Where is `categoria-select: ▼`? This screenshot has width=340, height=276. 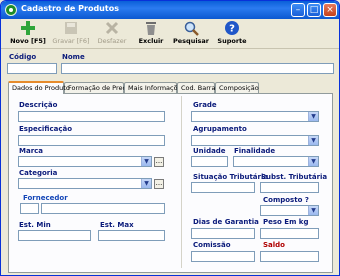 categoria-select: ▼ is located at coordinates (85, 183).